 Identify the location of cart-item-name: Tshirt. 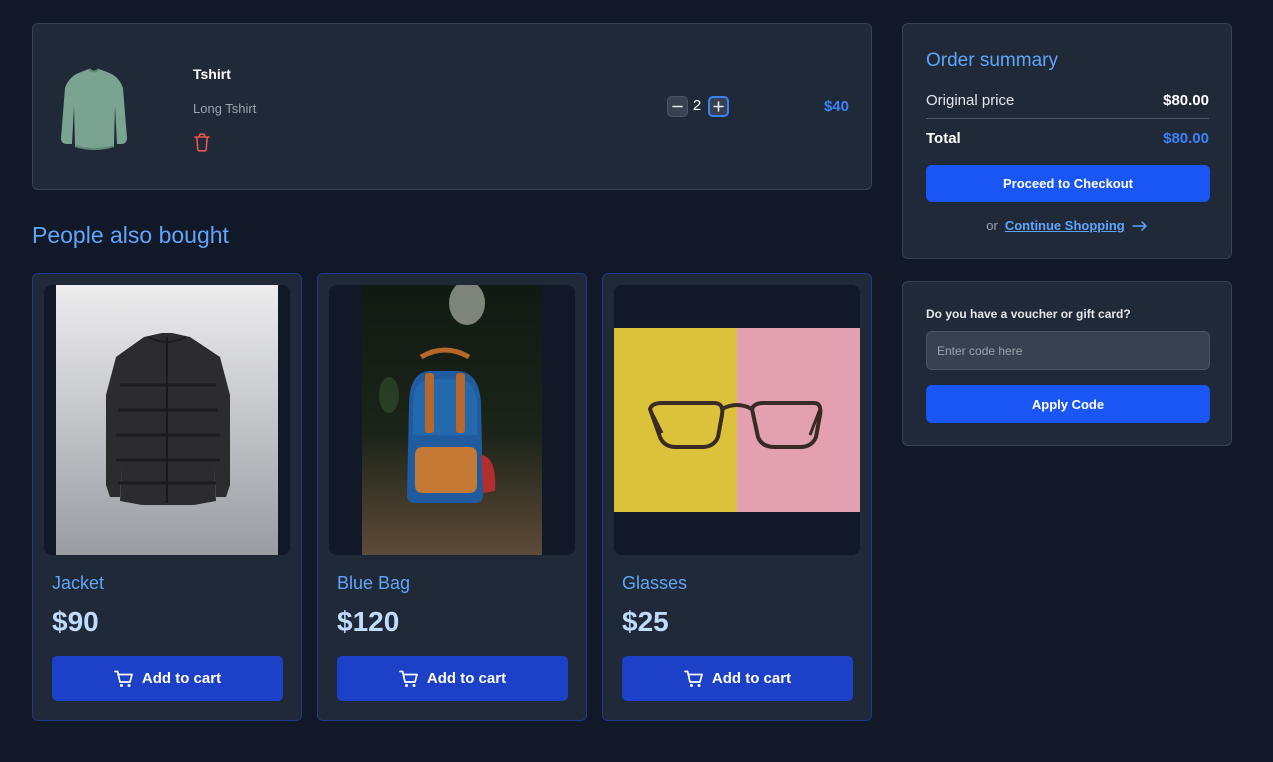
(212, 74).